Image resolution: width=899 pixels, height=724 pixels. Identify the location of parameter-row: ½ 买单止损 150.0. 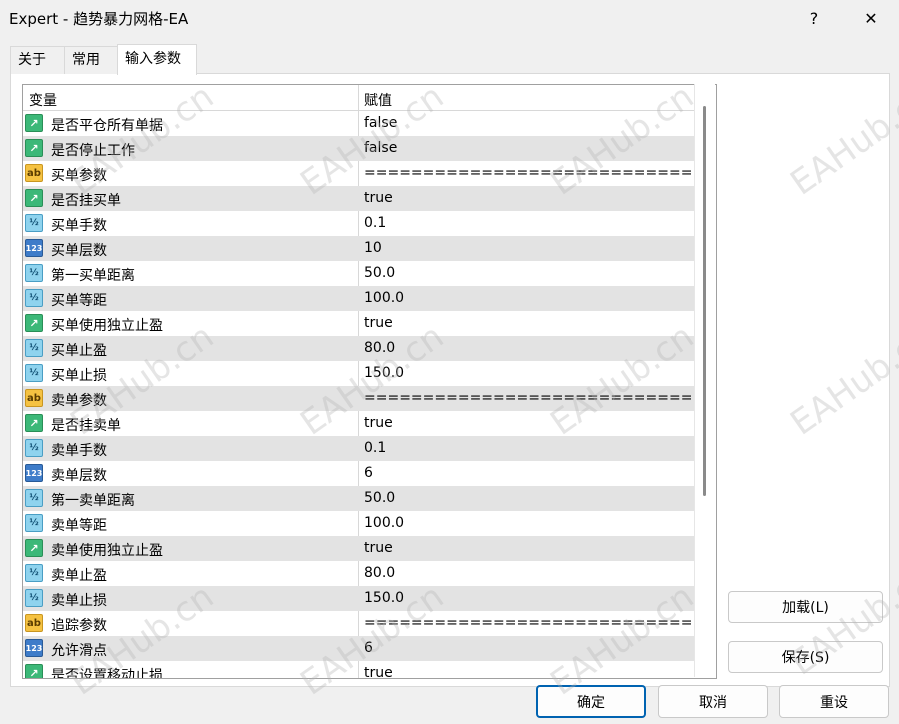
(358, 373).